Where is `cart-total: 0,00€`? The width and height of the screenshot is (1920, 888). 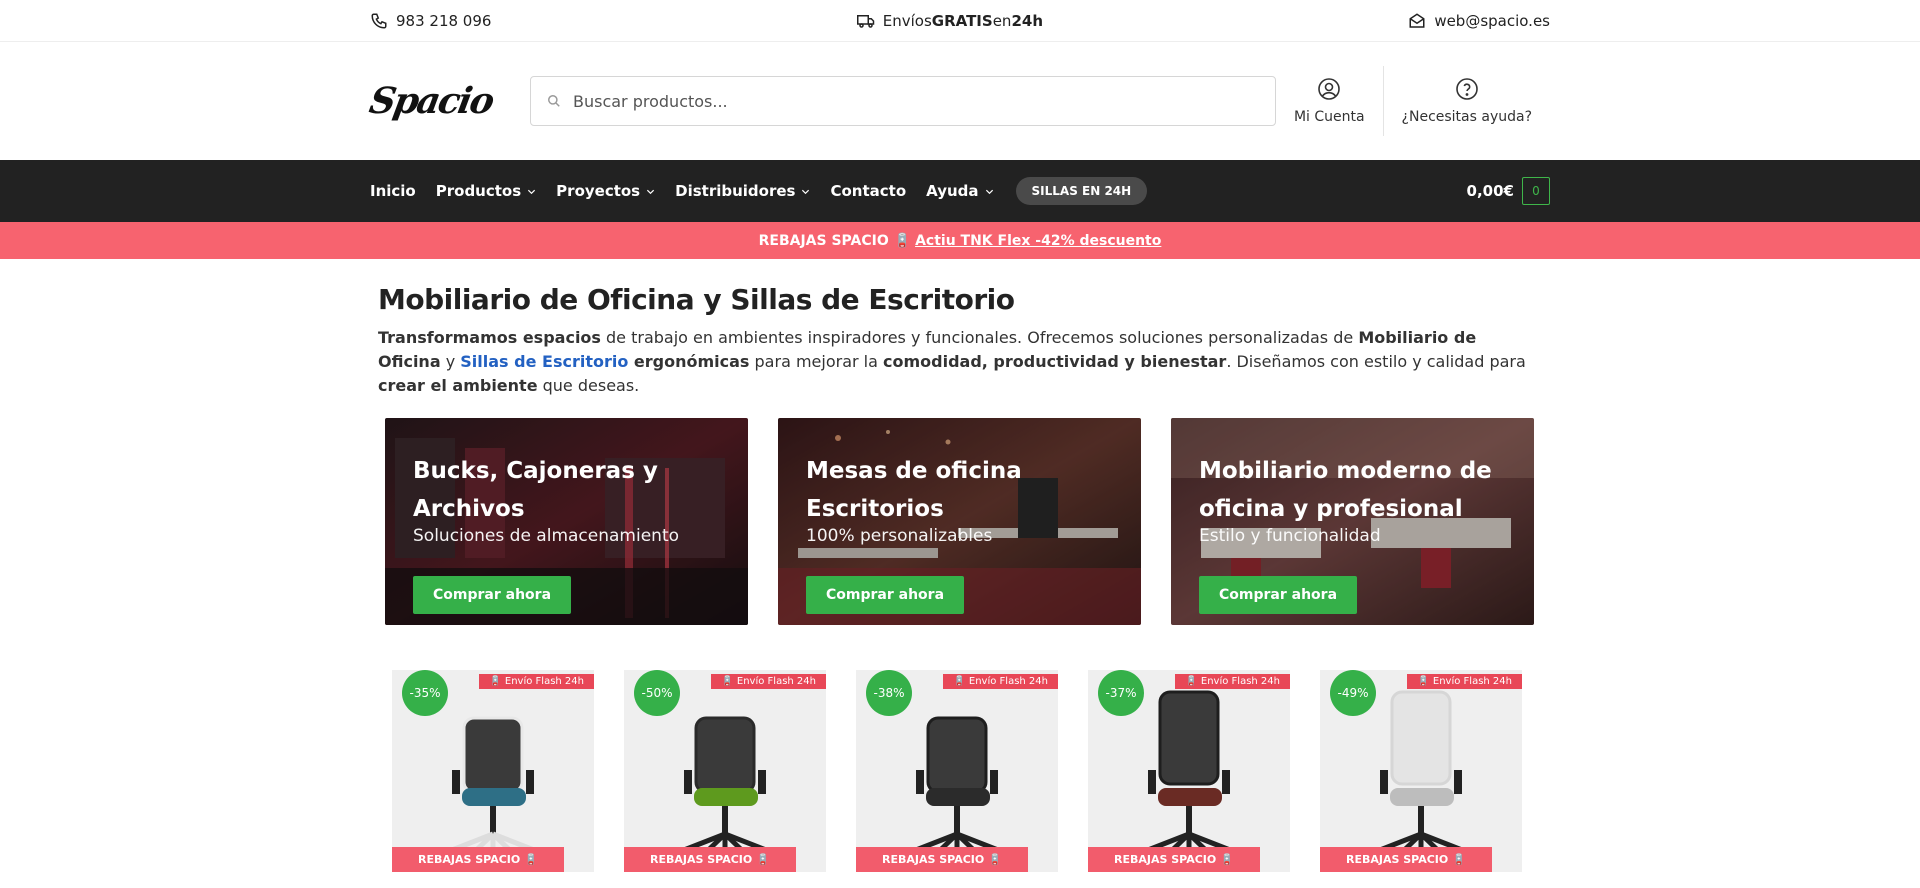 cart-total: 0,00€ is located at coordinates (1490, 191).